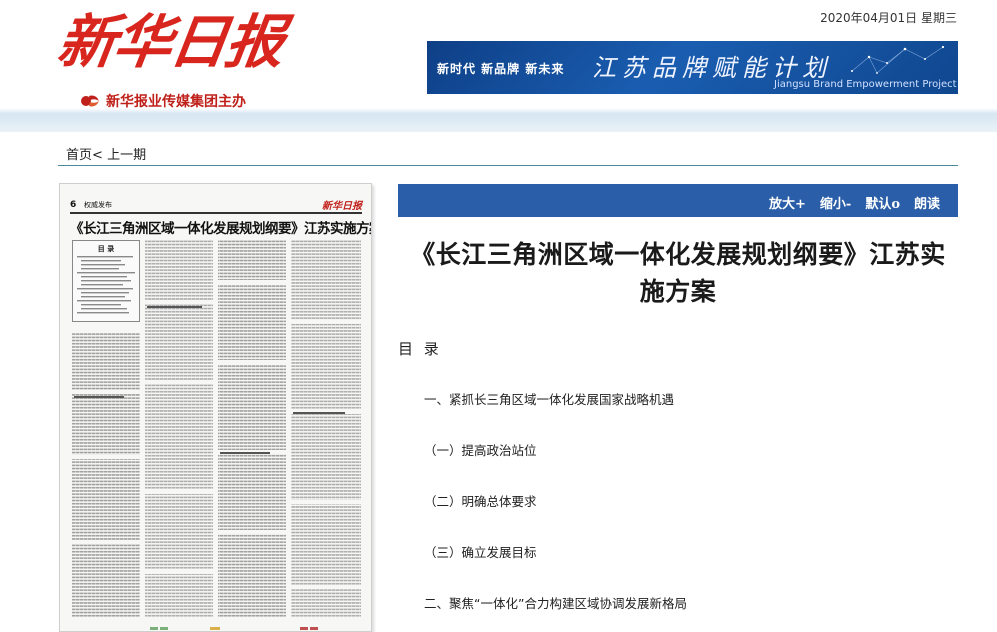 This screenshot has width=997, height=632. What do you see at coordinates (420, 349) in the screenshot?
I see `toc-heading: 目 录` at bounding box center [420, 349].